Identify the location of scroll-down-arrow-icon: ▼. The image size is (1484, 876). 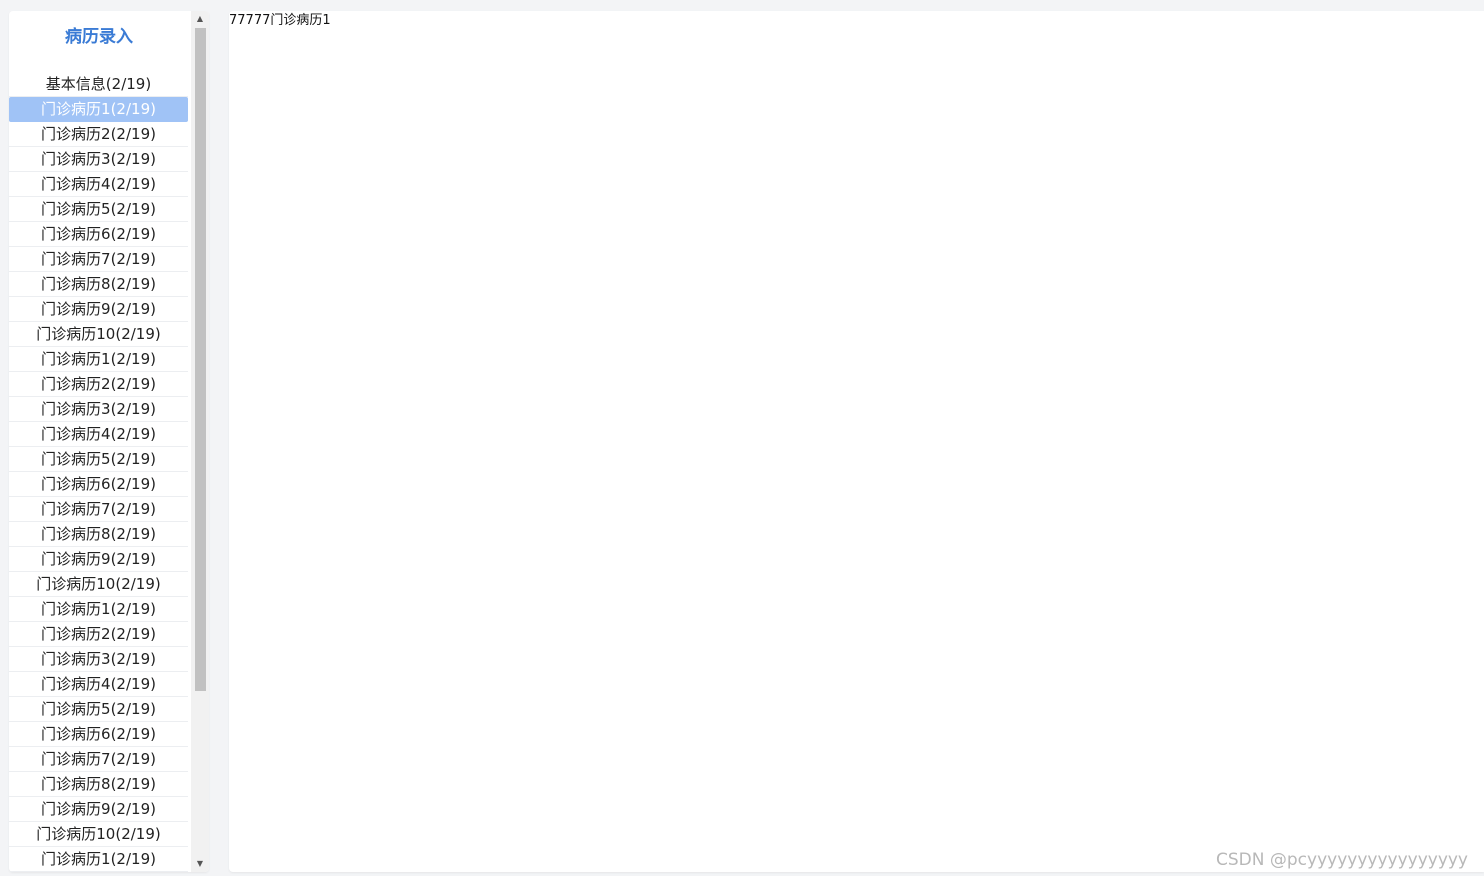
(200, 864).